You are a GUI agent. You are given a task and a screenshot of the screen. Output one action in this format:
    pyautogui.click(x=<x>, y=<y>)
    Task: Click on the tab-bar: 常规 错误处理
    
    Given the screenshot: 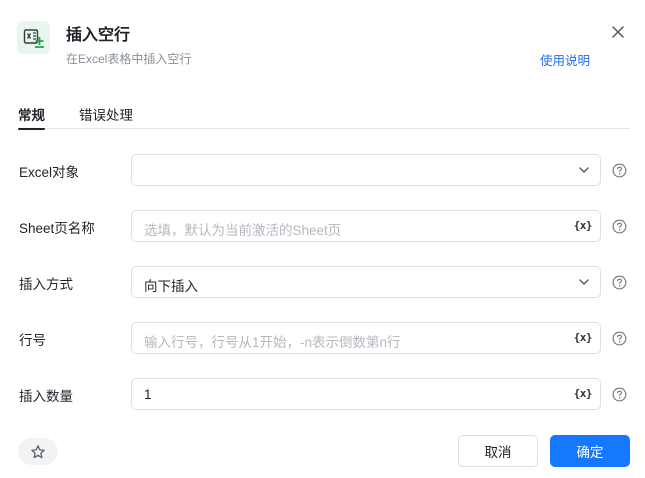 What is the action you would take?
    pyautogui.click(x=324, y=117)
    